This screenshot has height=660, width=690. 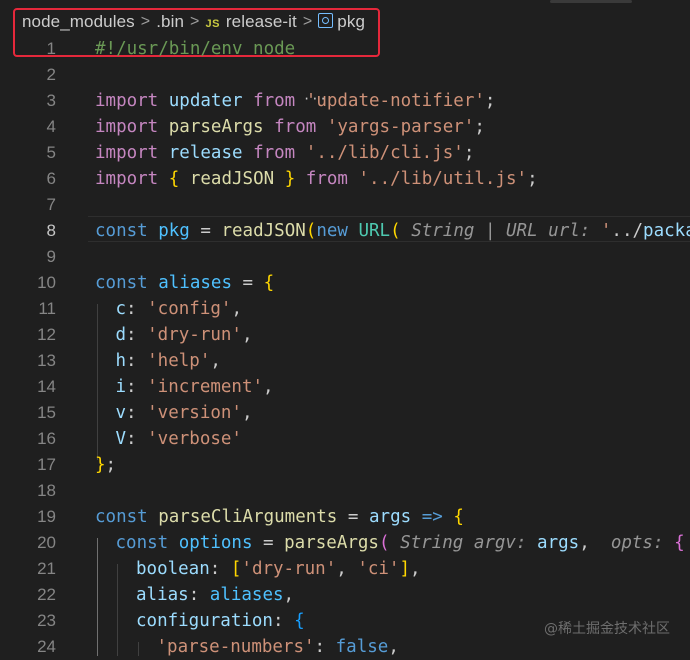 I want to click on line-number: 22, so click(x=46, y=594).